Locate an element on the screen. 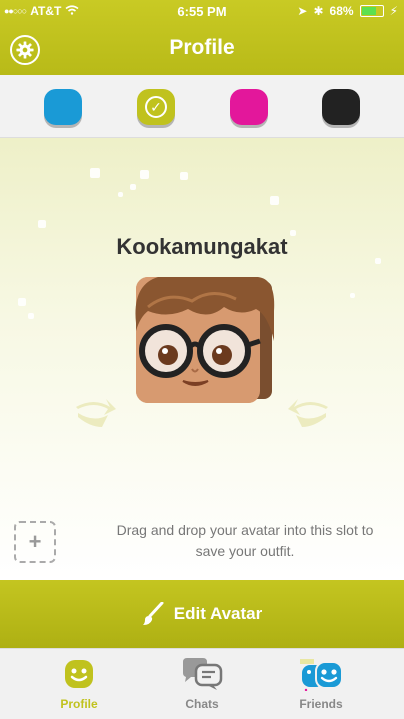  tab-bar: Profile Chats Friends is located at coordinates (202, 683).